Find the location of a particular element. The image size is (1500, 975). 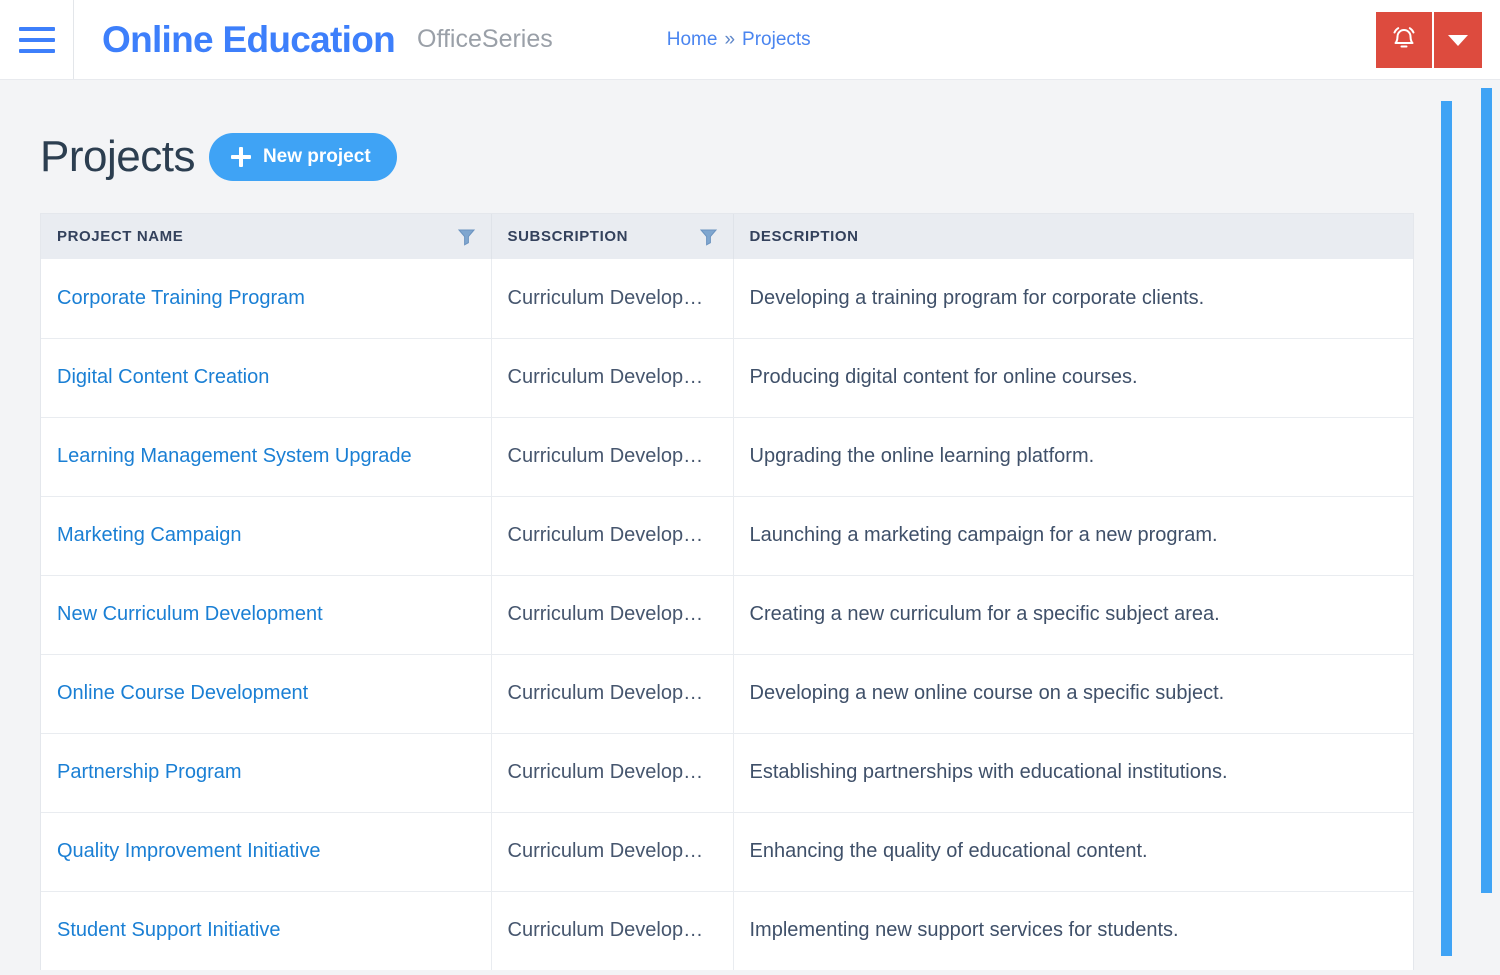

cell-project-name: Quality Improvement Initiative is located at coordinates (266, 851).